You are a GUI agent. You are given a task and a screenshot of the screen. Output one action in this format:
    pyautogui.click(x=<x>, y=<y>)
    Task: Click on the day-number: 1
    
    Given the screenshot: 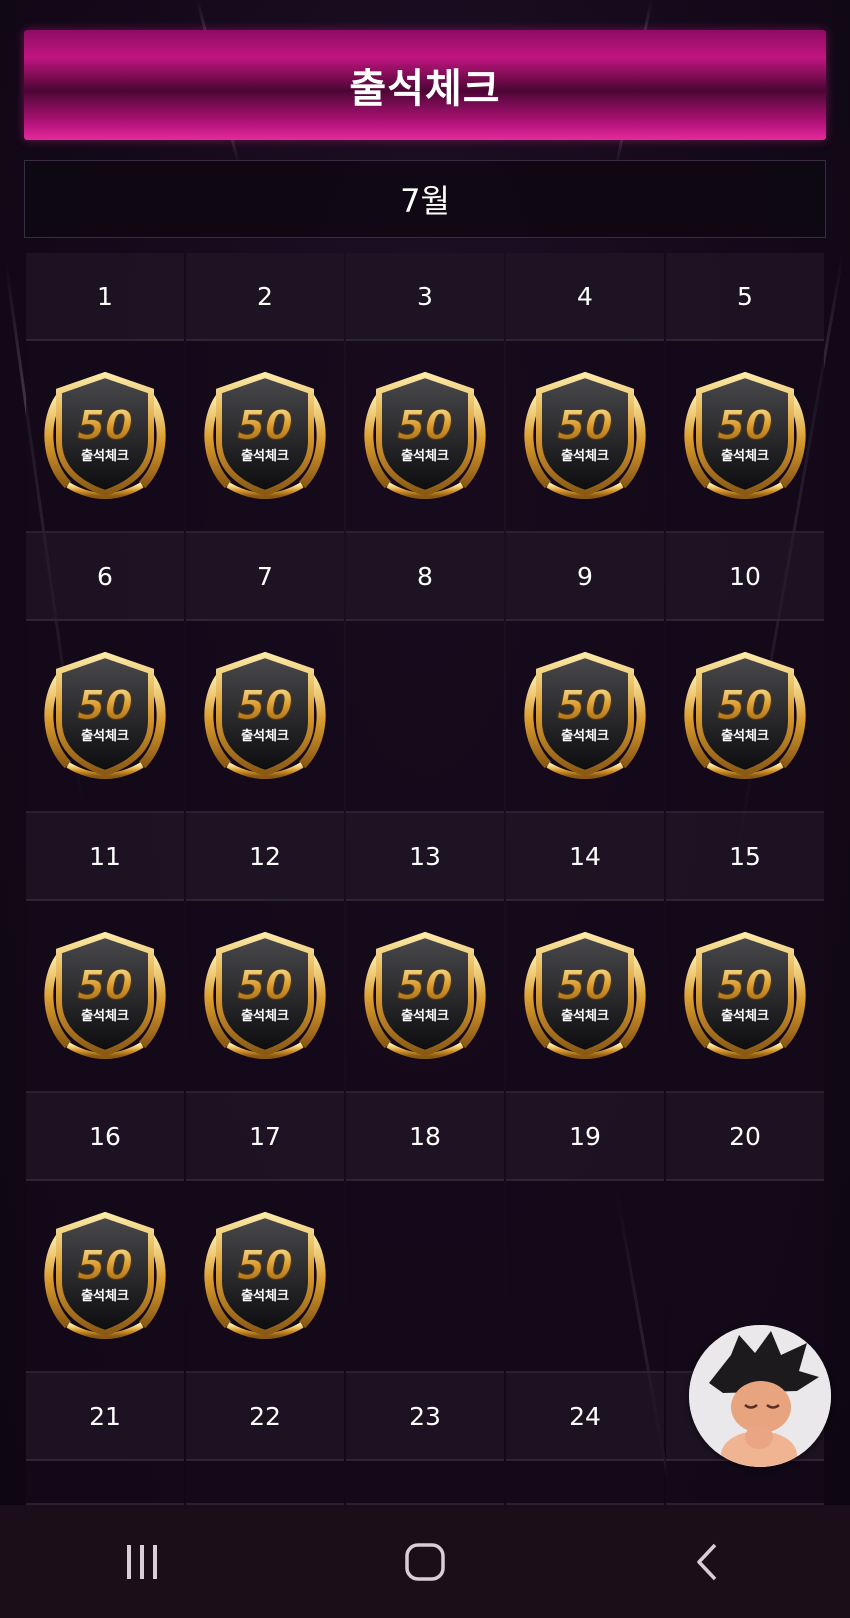 What is the action you would take?
    pyautogui.click(x=105, y=297)
    